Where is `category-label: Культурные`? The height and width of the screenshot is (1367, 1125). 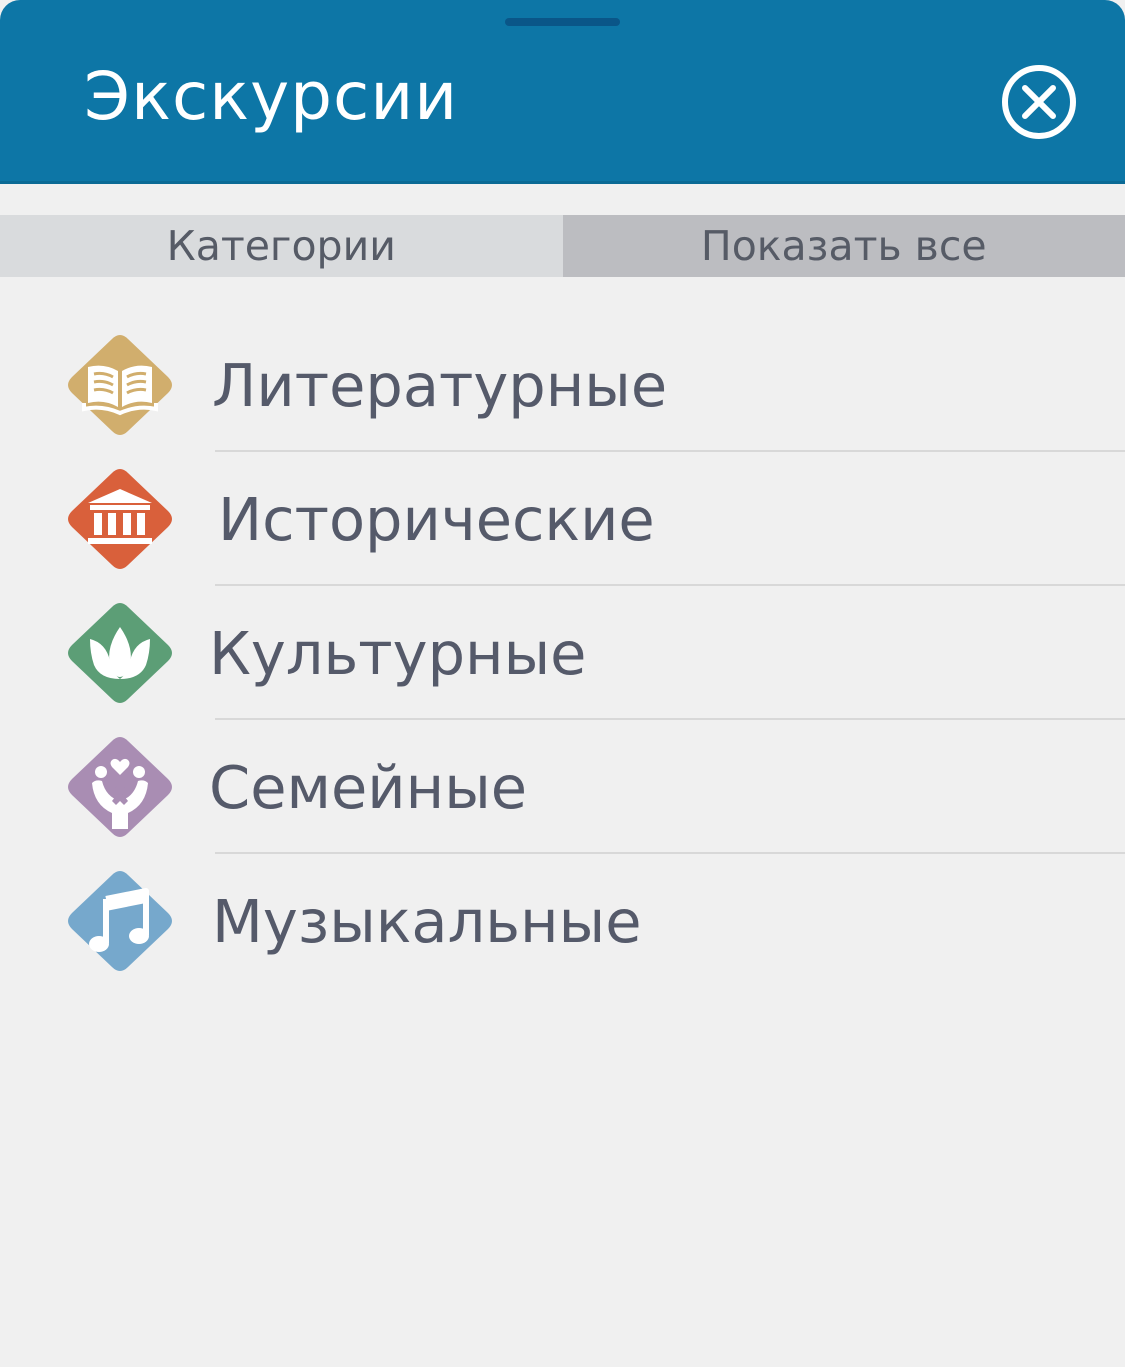
category-label: Культурные is located at coordinates (398, 653).